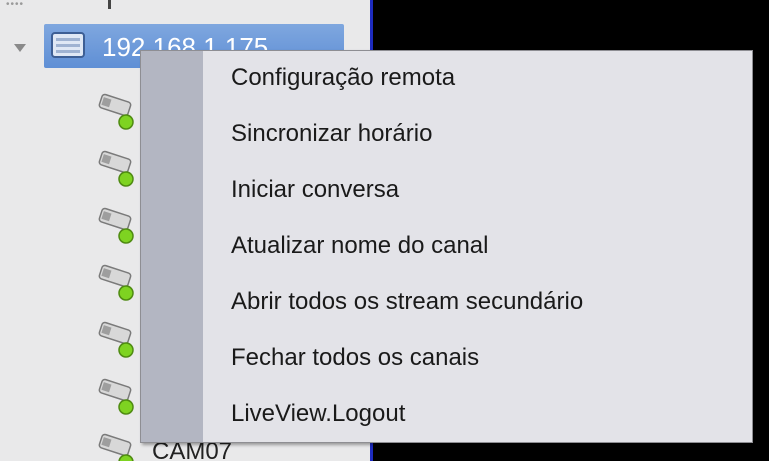  I want to click on menu-item-sync-time: Sincronizar horário, so click(477, 134).